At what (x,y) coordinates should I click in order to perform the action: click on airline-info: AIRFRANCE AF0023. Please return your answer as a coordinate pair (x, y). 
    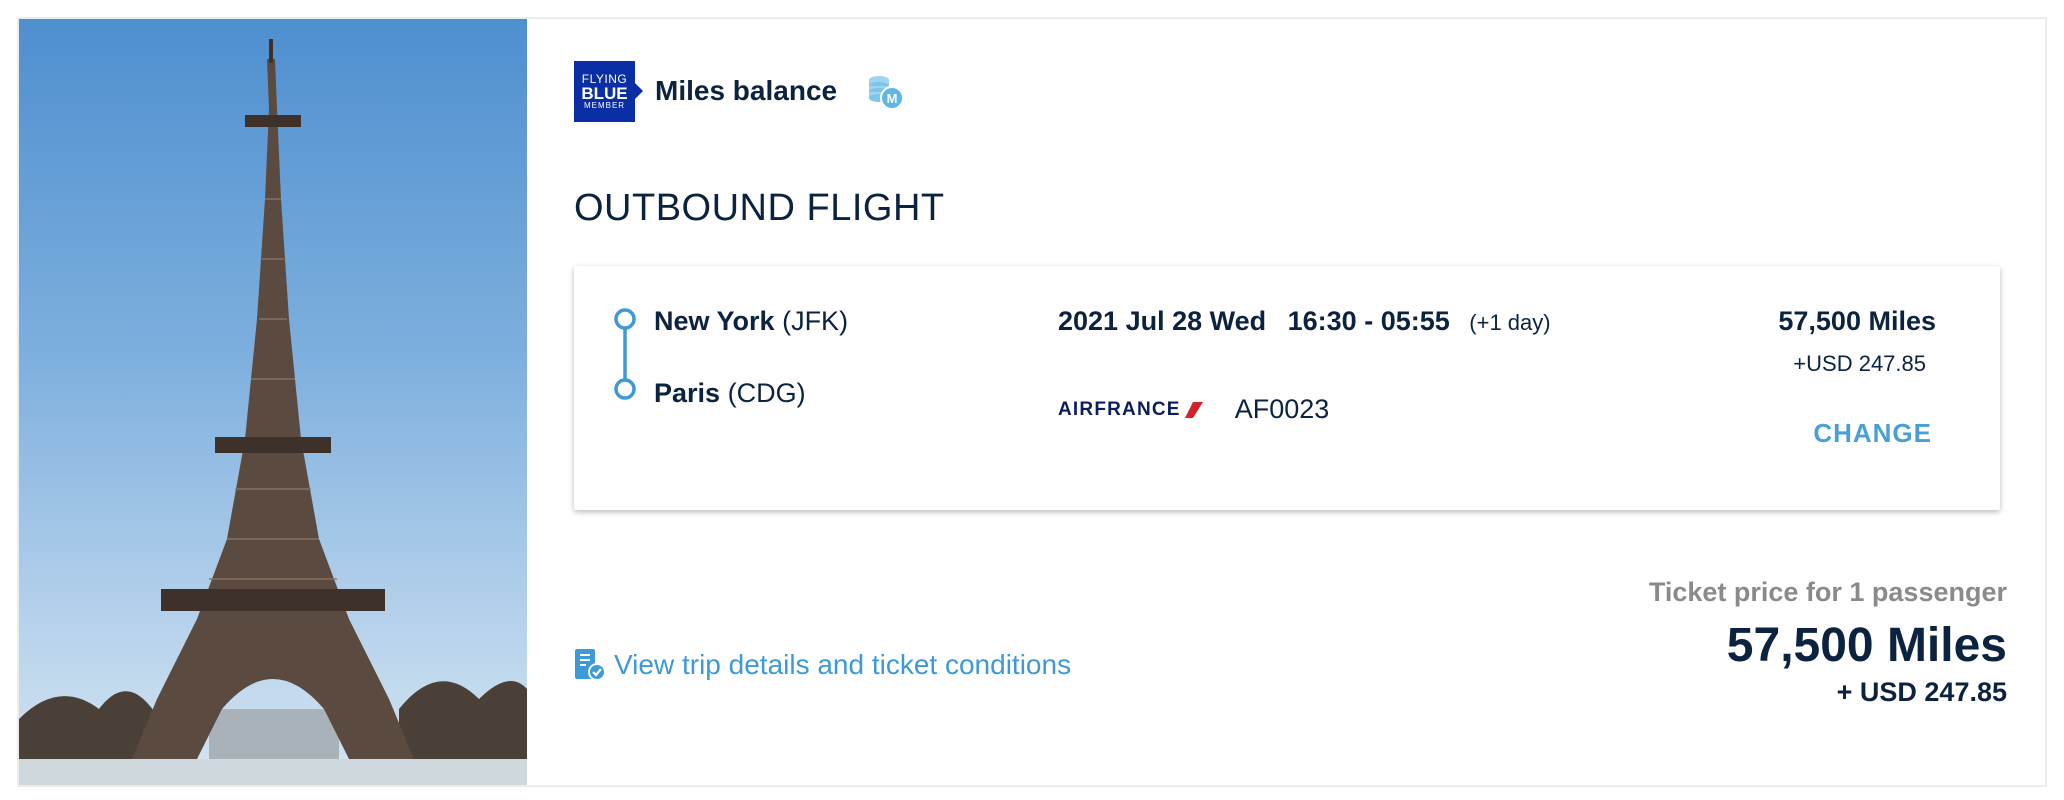
    Looking at the image, I should click on (1193, 409).